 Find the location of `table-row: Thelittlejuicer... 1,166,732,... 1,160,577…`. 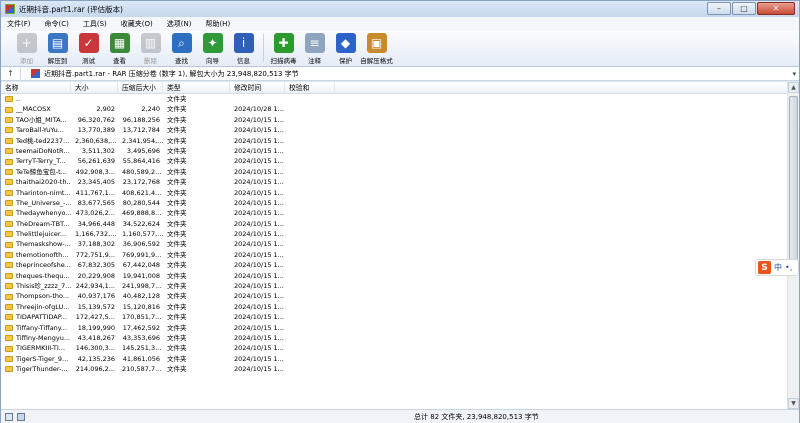

table-row: Thelittlejuicer... 1,166,732,... 1,160,577… is located at coordinates (394, 234).